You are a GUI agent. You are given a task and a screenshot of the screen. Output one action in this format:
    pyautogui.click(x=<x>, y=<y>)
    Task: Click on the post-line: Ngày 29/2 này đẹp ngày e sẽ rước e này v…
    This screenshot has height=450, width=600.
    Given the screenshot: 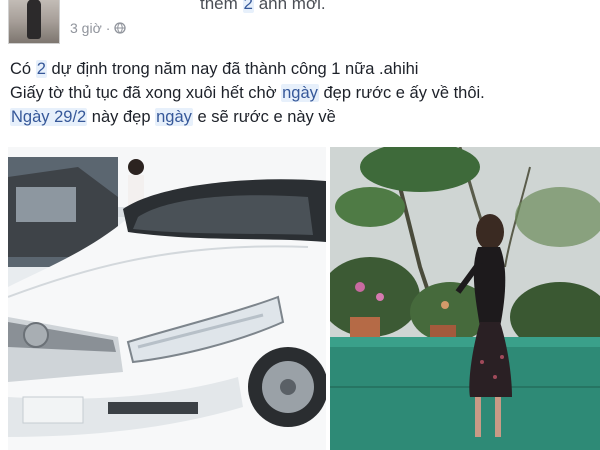 What is the action you would take?
    pyautogui.click(x=300, y=117)
    